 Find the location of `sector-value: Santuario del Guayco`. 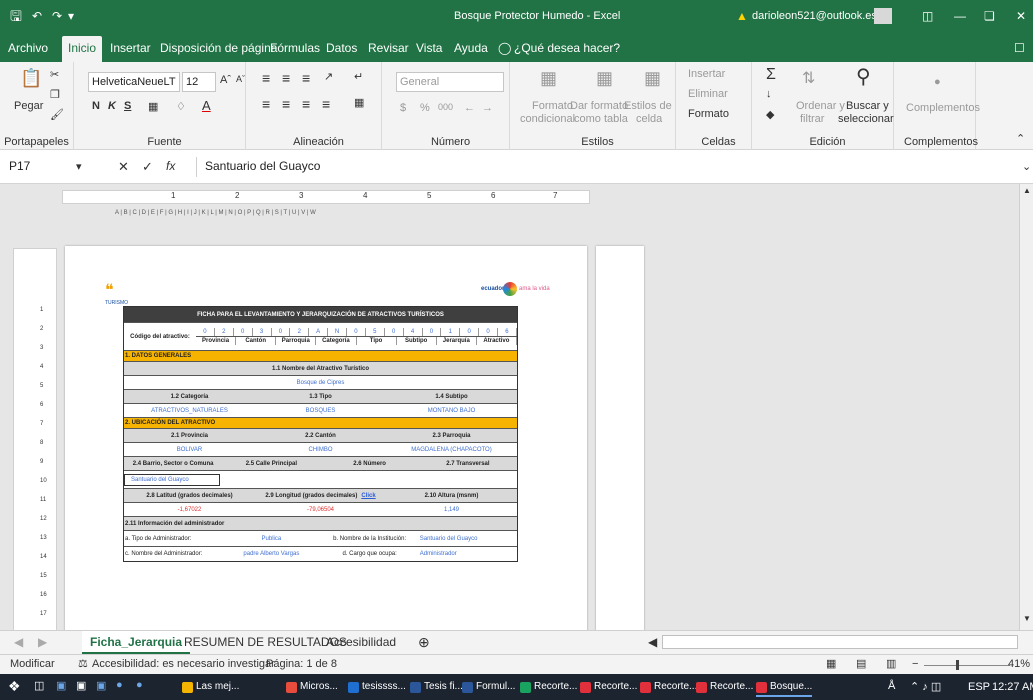

sector-value: Santuario del Guayco is located at coordinates (172, 479).